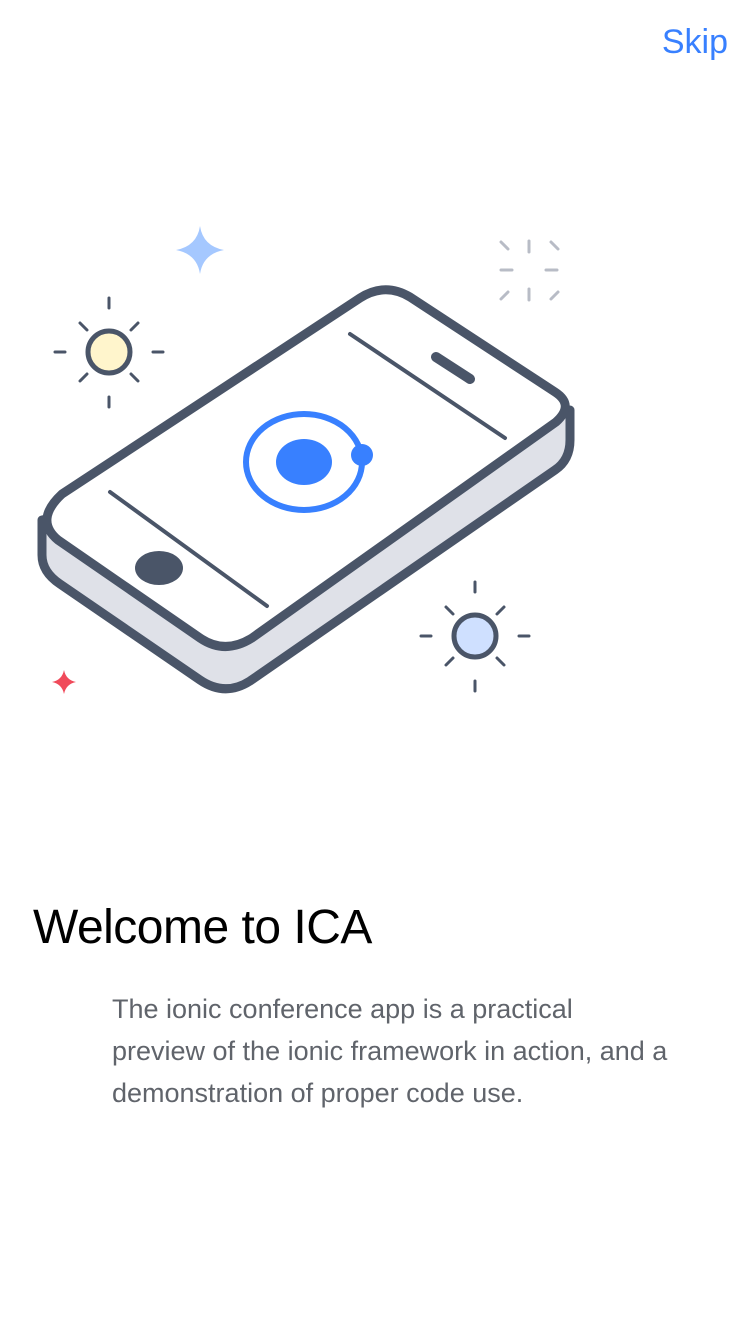 The image size is (750, 1333). Describe the element at coordinates (109, 352) in the screenshot. I see `sun-icon` at that location.